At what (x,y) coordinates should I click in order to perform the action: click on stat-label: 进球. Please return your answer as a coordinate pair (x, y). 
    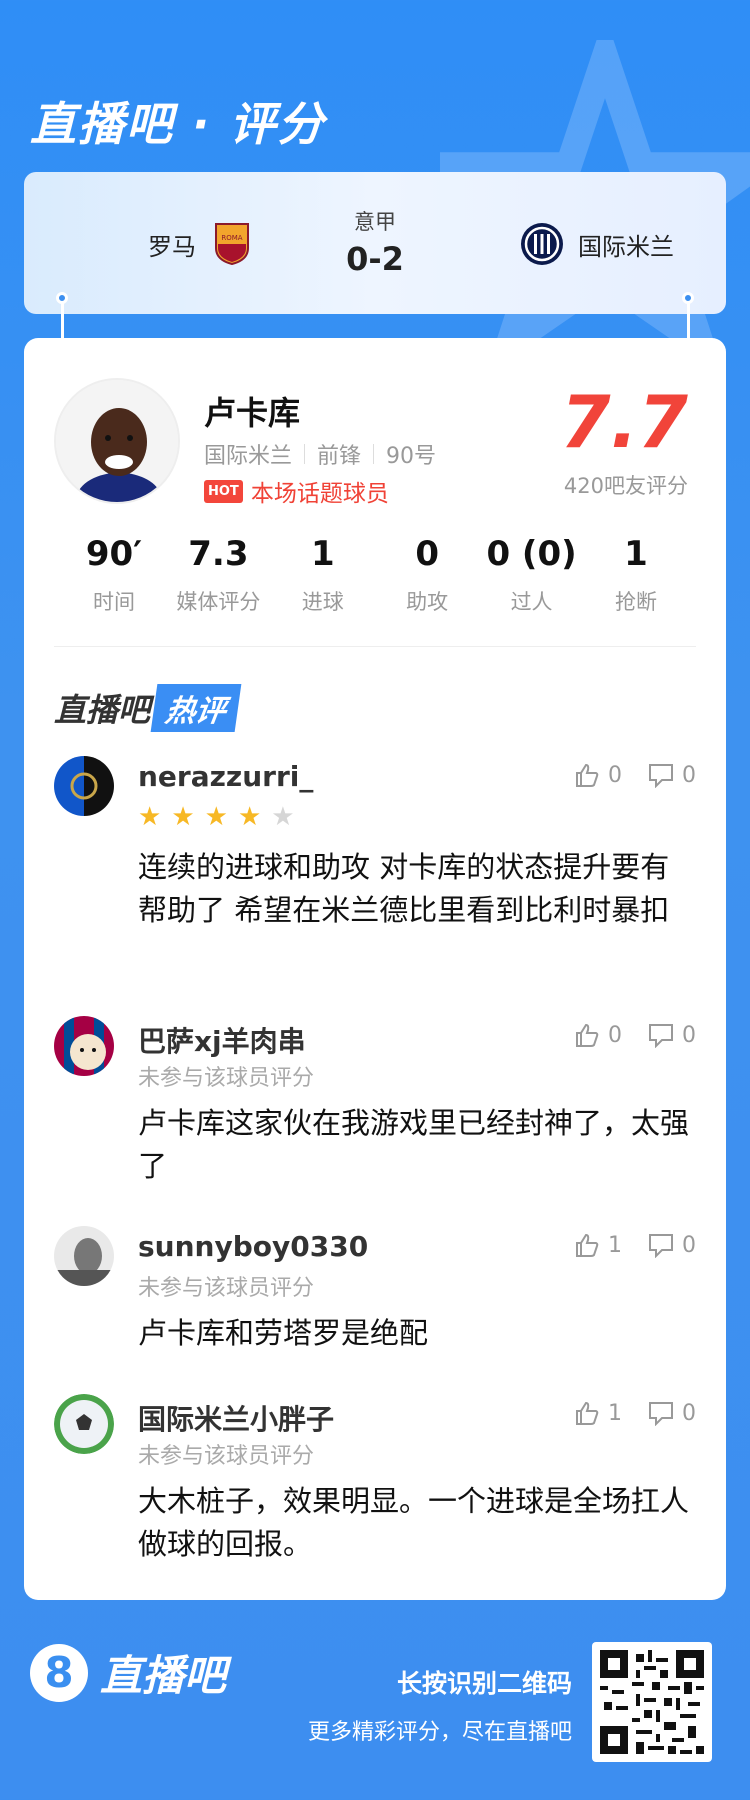
    Looking at the image, I should click on (322, 602).